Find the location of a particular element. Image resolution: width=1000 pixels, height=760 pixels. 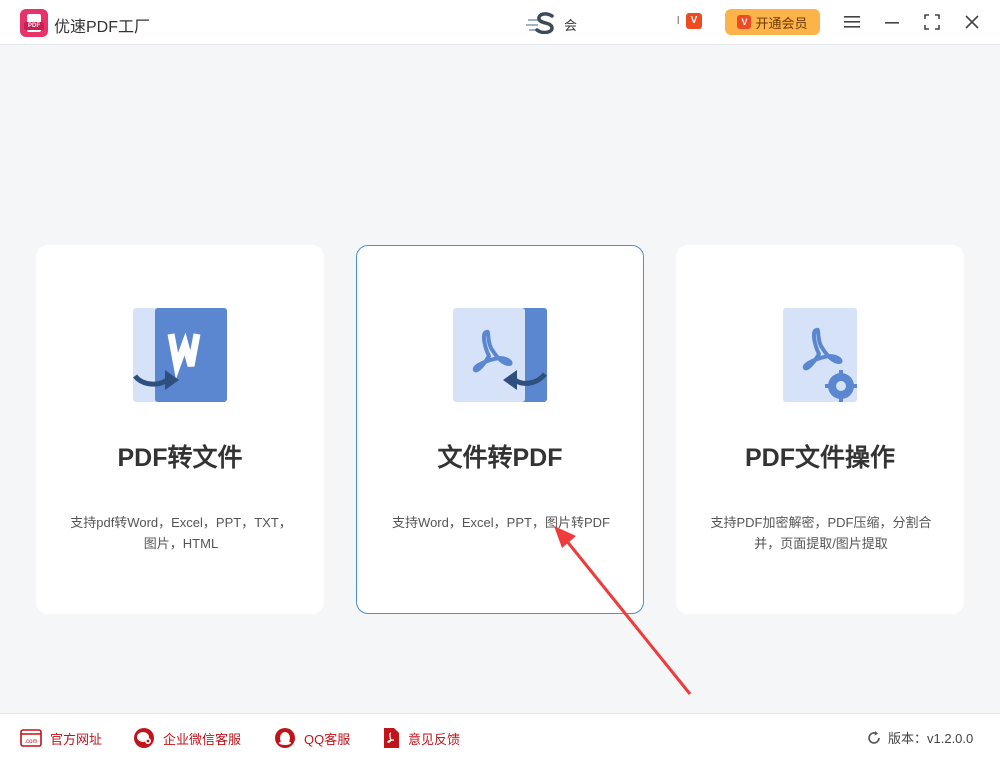

card-pdf-operations: PDF文件操作 支持PDF加密解密，PDF压缩，分割合 并，页面提取/图片提取 is located at coordinates (820, 429).